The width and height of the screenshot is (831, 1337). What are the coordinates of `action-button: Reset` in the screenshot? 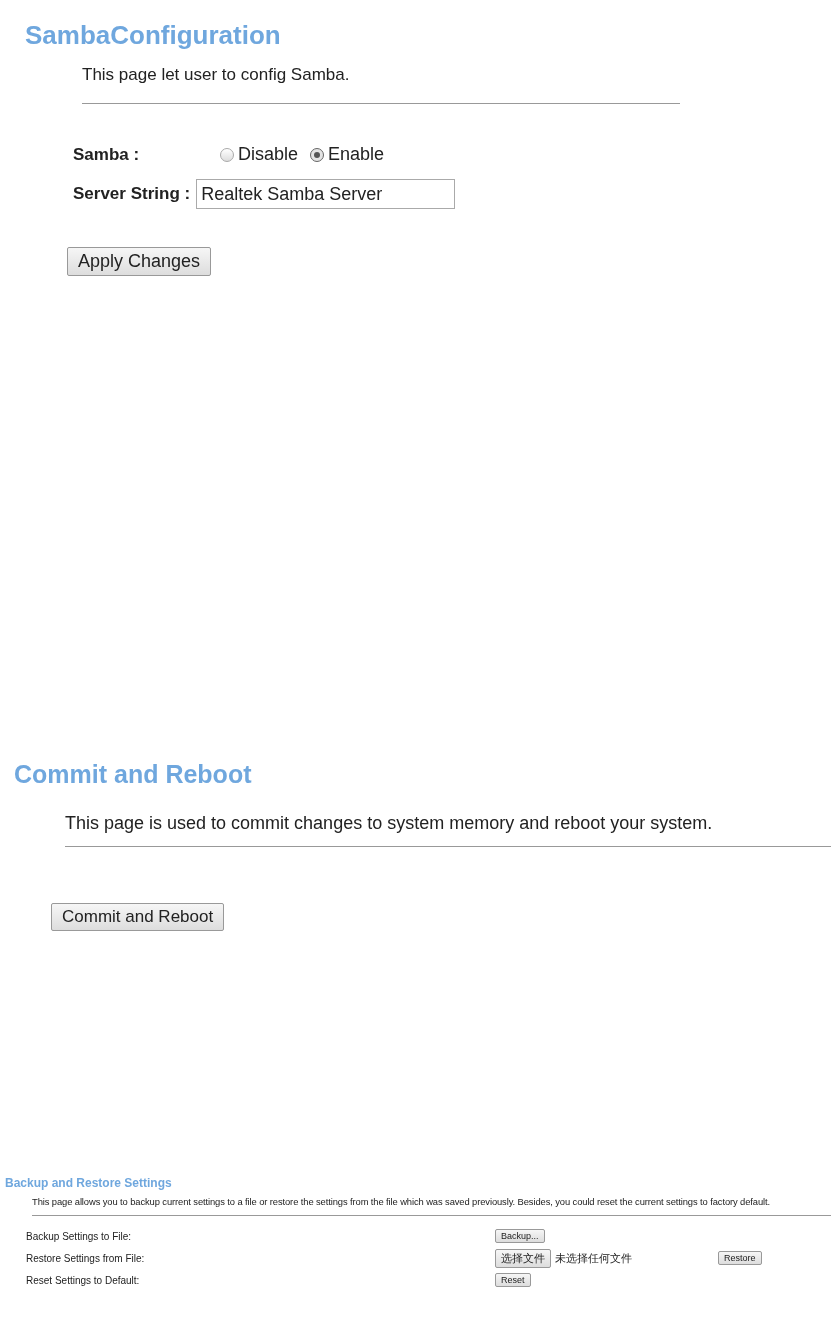 It's located at (513, 1280).